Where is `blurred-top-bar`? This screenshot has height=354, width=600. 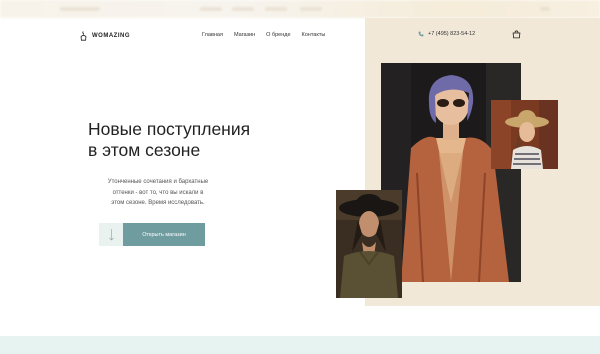
blurred-top-bar is located at coordinates (300, 9).